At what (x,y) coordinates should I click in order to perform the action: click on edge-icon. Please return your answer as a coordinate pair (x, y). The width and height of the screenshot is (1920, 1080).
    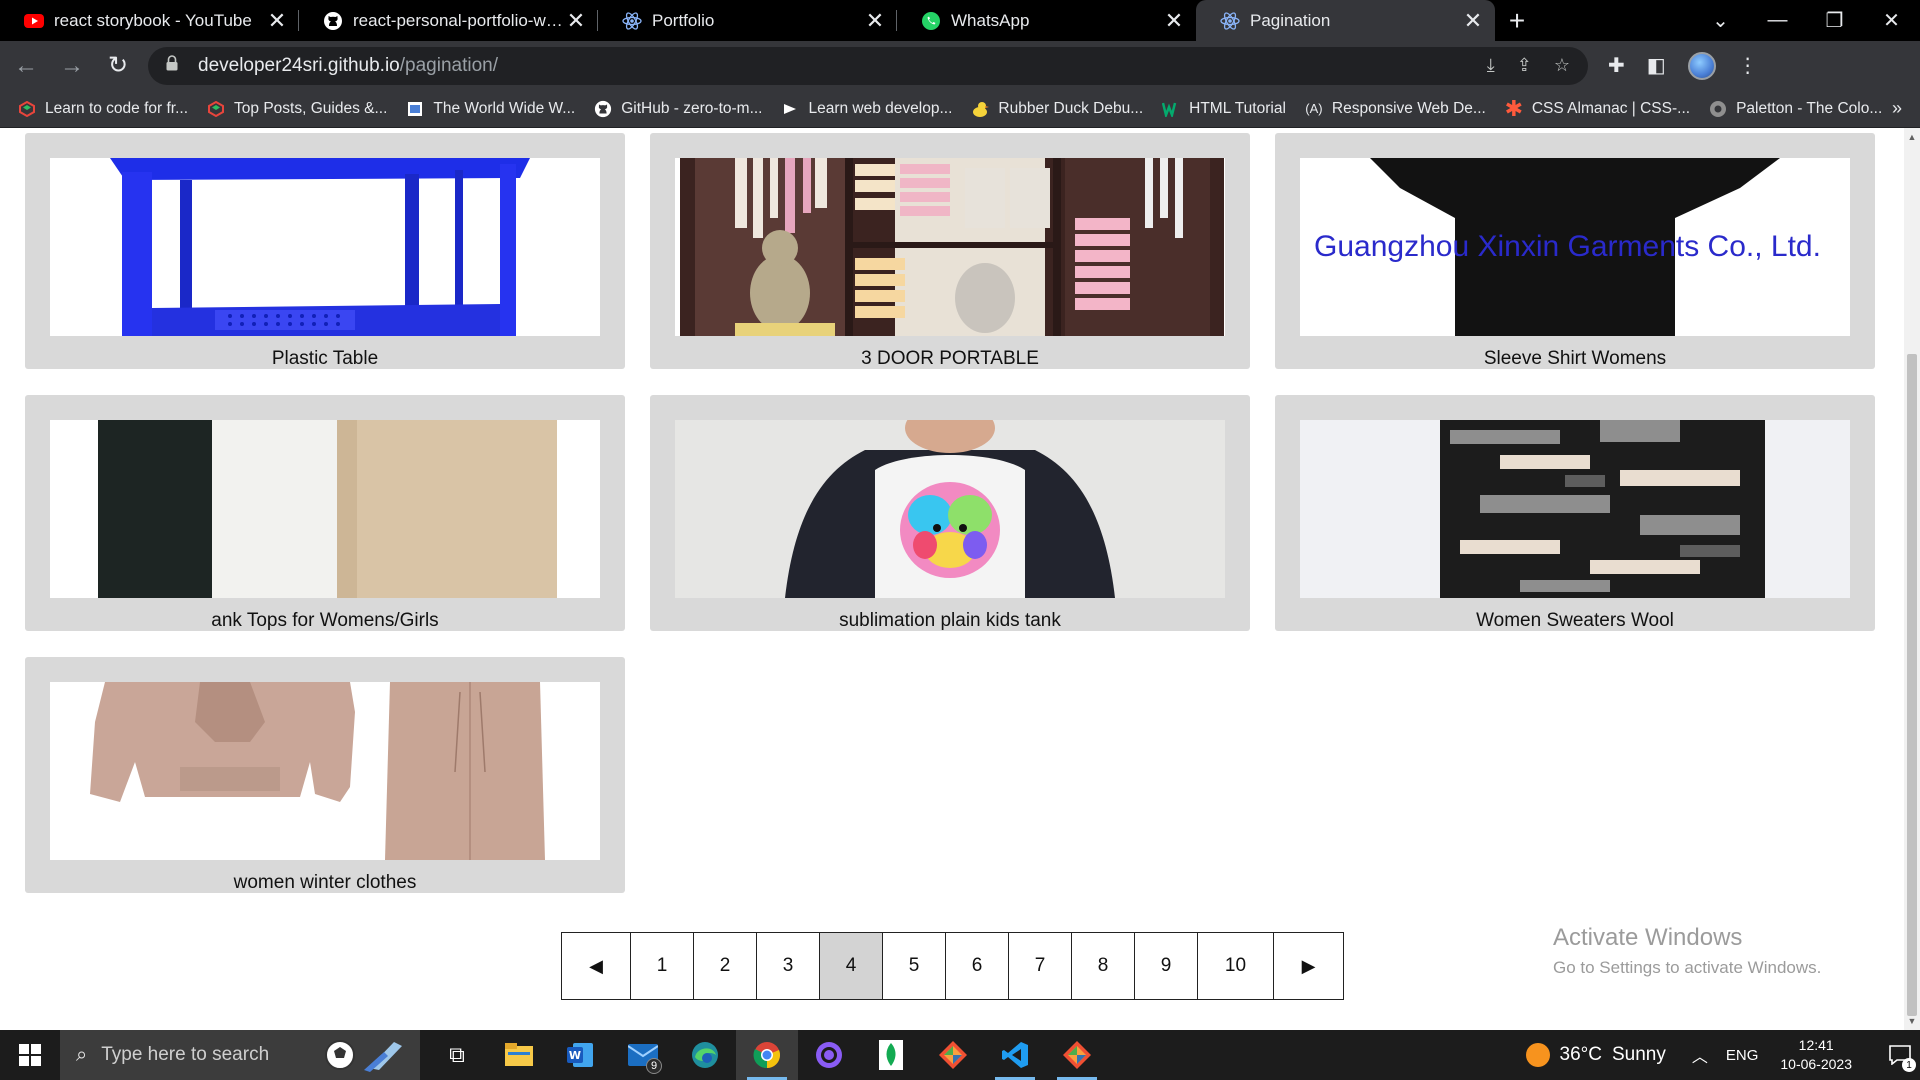
    Looking at the image, I should click on (705, 1055).